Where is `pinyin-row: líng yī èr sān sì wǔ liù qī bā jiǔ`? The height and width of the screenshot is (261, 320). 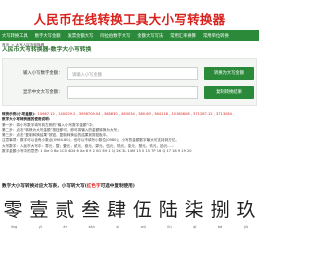
pinyin-row: líng yī èr sān sì wǔ liù qī bā jiǔ is located at coordinates (129, 227).